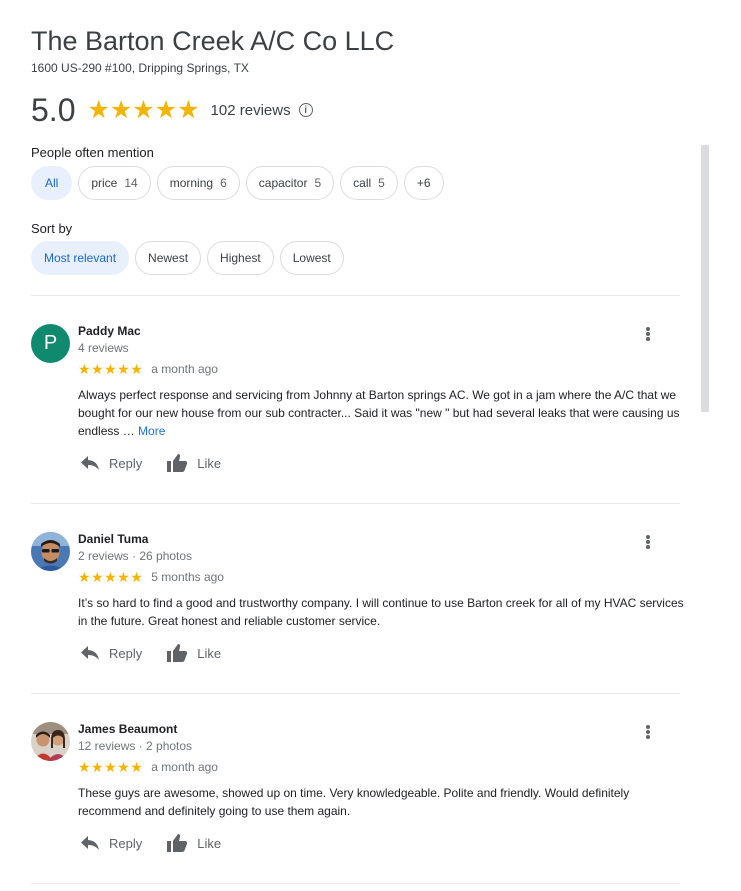 This screenshot has height=891, width=741. What do you see at coordinates (135, 746) in the screenshot?
I see `reviewer-meta: 12 reviews · 2 photos` at bounding box center [135, 746].